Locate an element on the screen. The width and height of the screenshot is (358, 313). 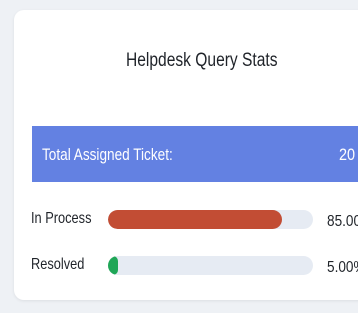
in-process-label: In Process is located at coordinates (61, 218).